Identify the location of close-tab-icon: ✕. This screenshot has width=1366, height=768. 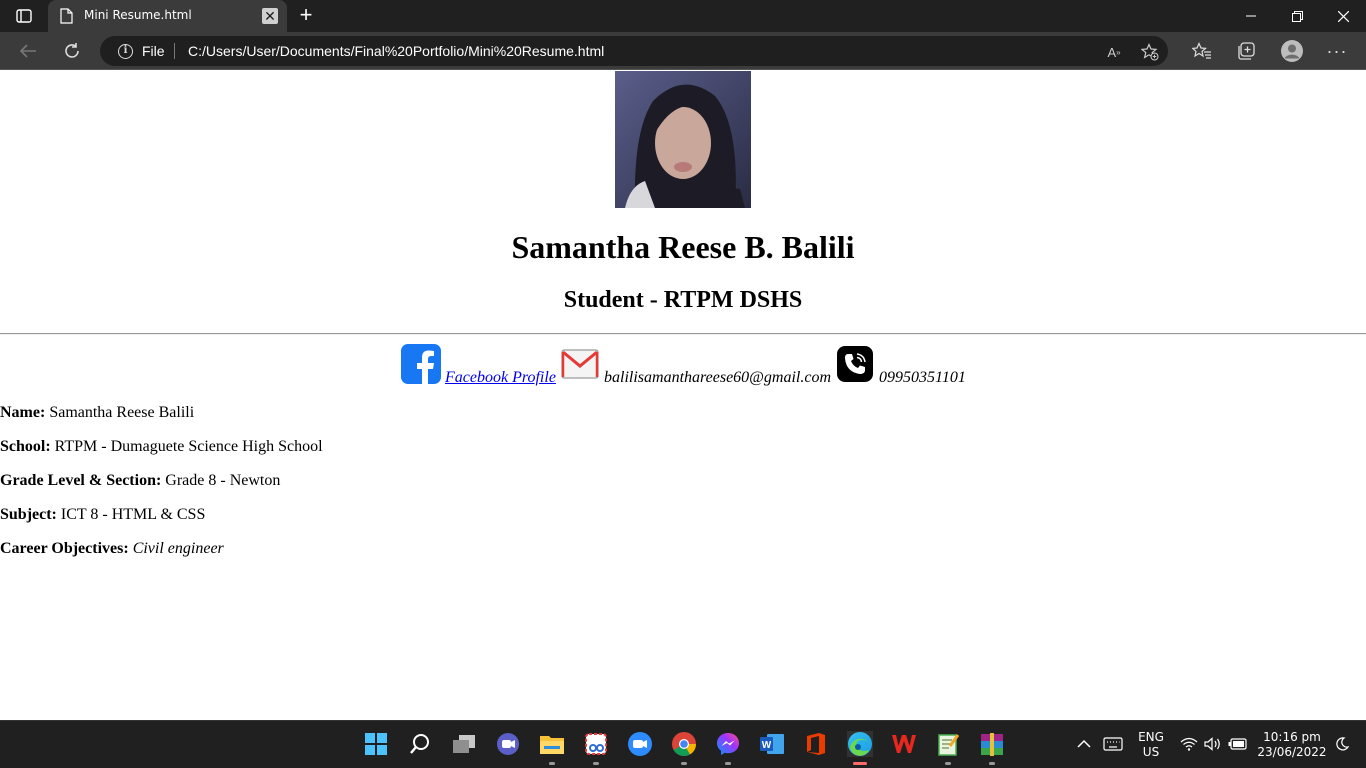
(270, 16).